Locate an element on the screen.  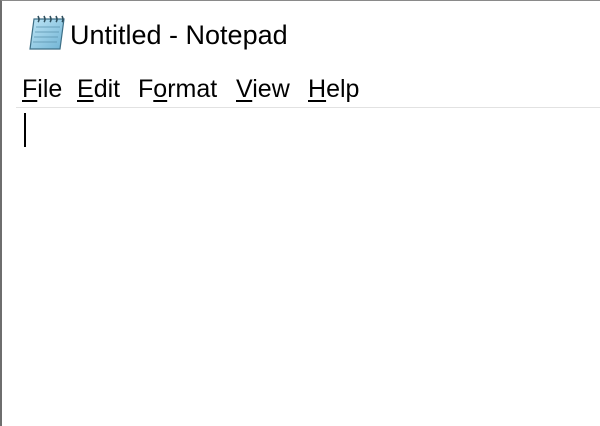
menu-help: Help is located at coordinates (333, 89).